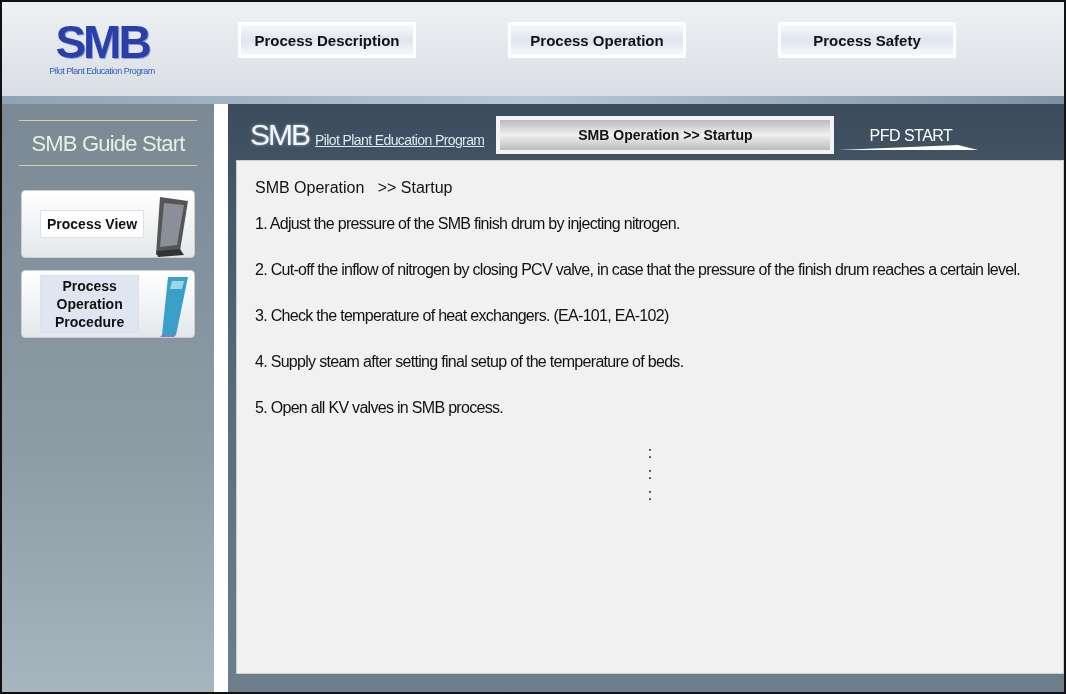 The image size is (1066, 694). Describe the element at coordinates (665, 135) in the screenshot. I see `breadcrumb-bar: SMB Operation >> Startup` at that location.